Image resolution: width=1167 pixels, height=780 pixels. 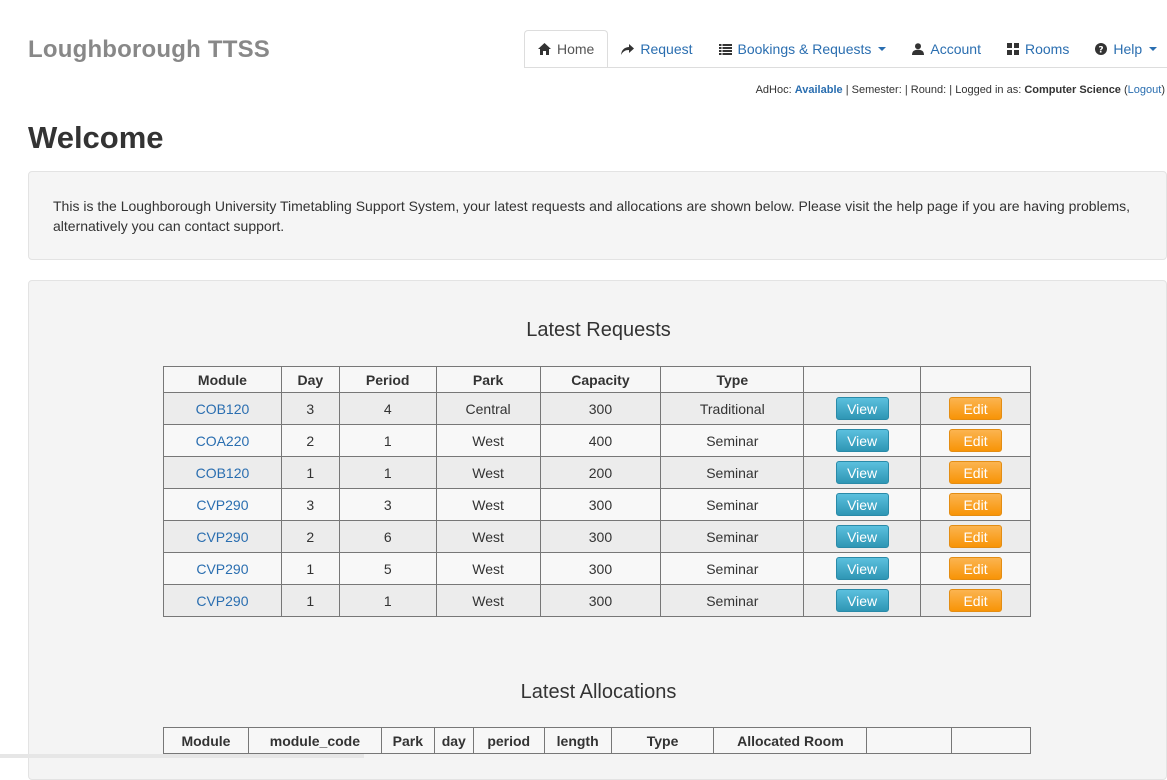 What do you see at coordinates (600, 379) in the screenshot?
I see `requests-column-header: Capacity` at bounding box center [600, 379].